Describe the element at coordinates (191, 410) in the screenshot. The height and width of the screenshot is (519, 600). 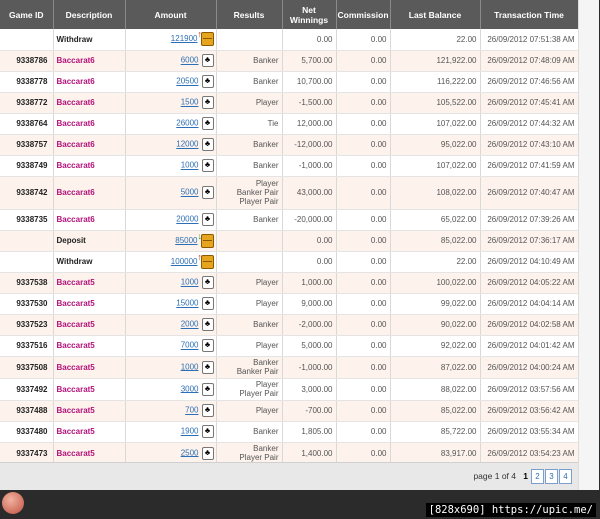
I see `amount-link: 700` at that location.